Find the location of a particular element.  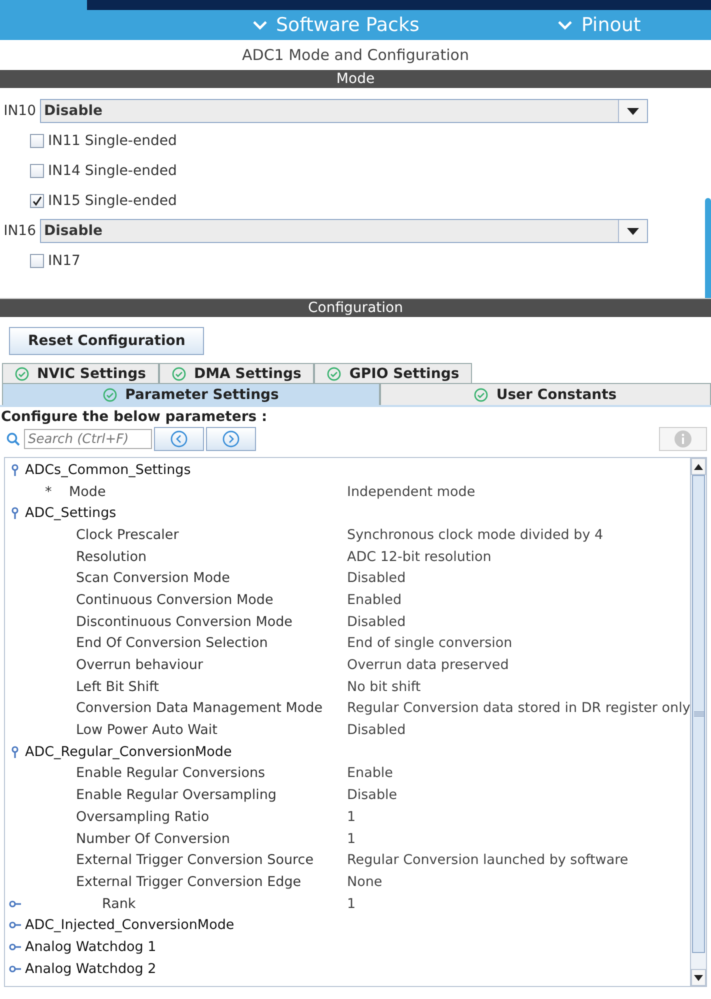

instruction-text: Configure the below parameters : is located at coordinates (134, 417).